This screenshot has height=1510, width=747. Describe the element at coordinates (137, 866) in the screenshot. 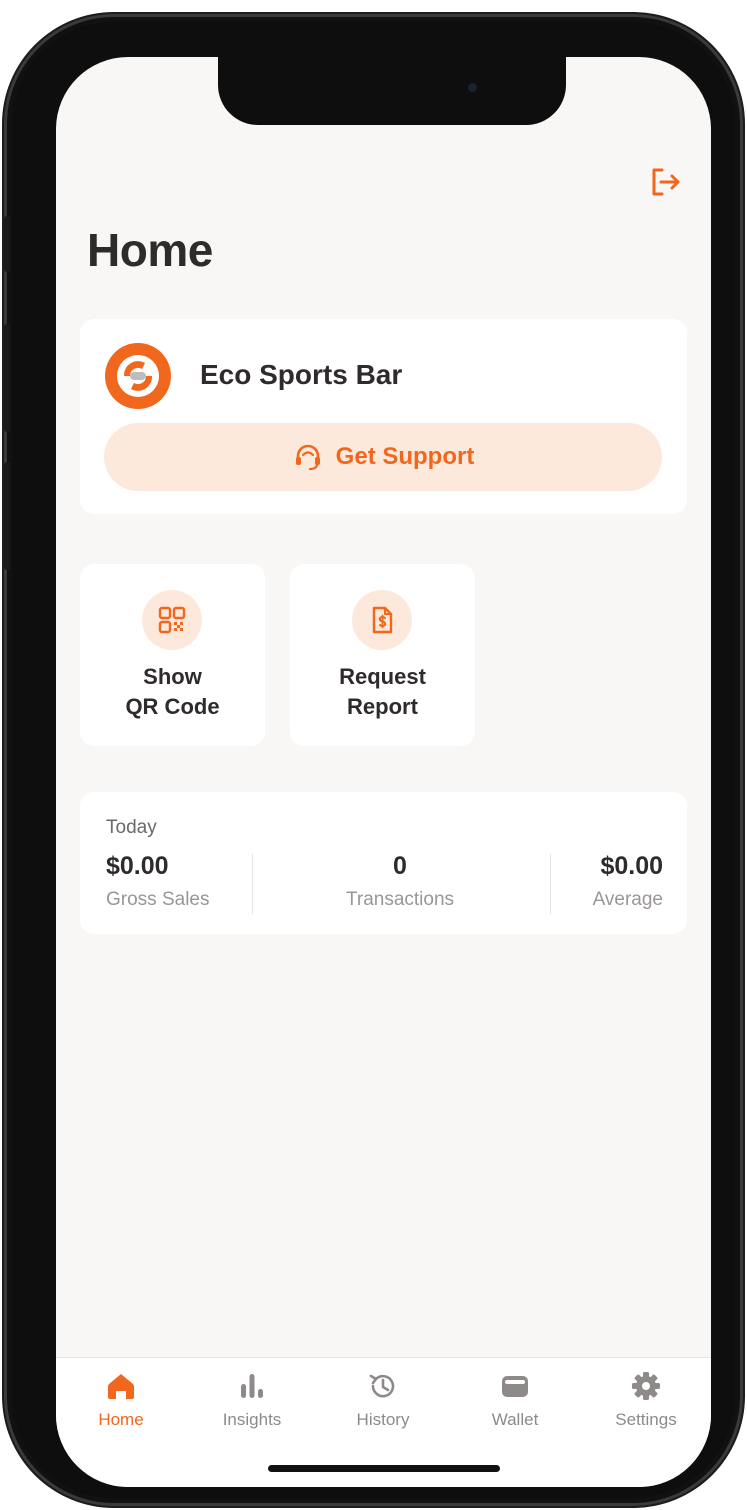

I see `gross-sales-value: $0.00` at that location.